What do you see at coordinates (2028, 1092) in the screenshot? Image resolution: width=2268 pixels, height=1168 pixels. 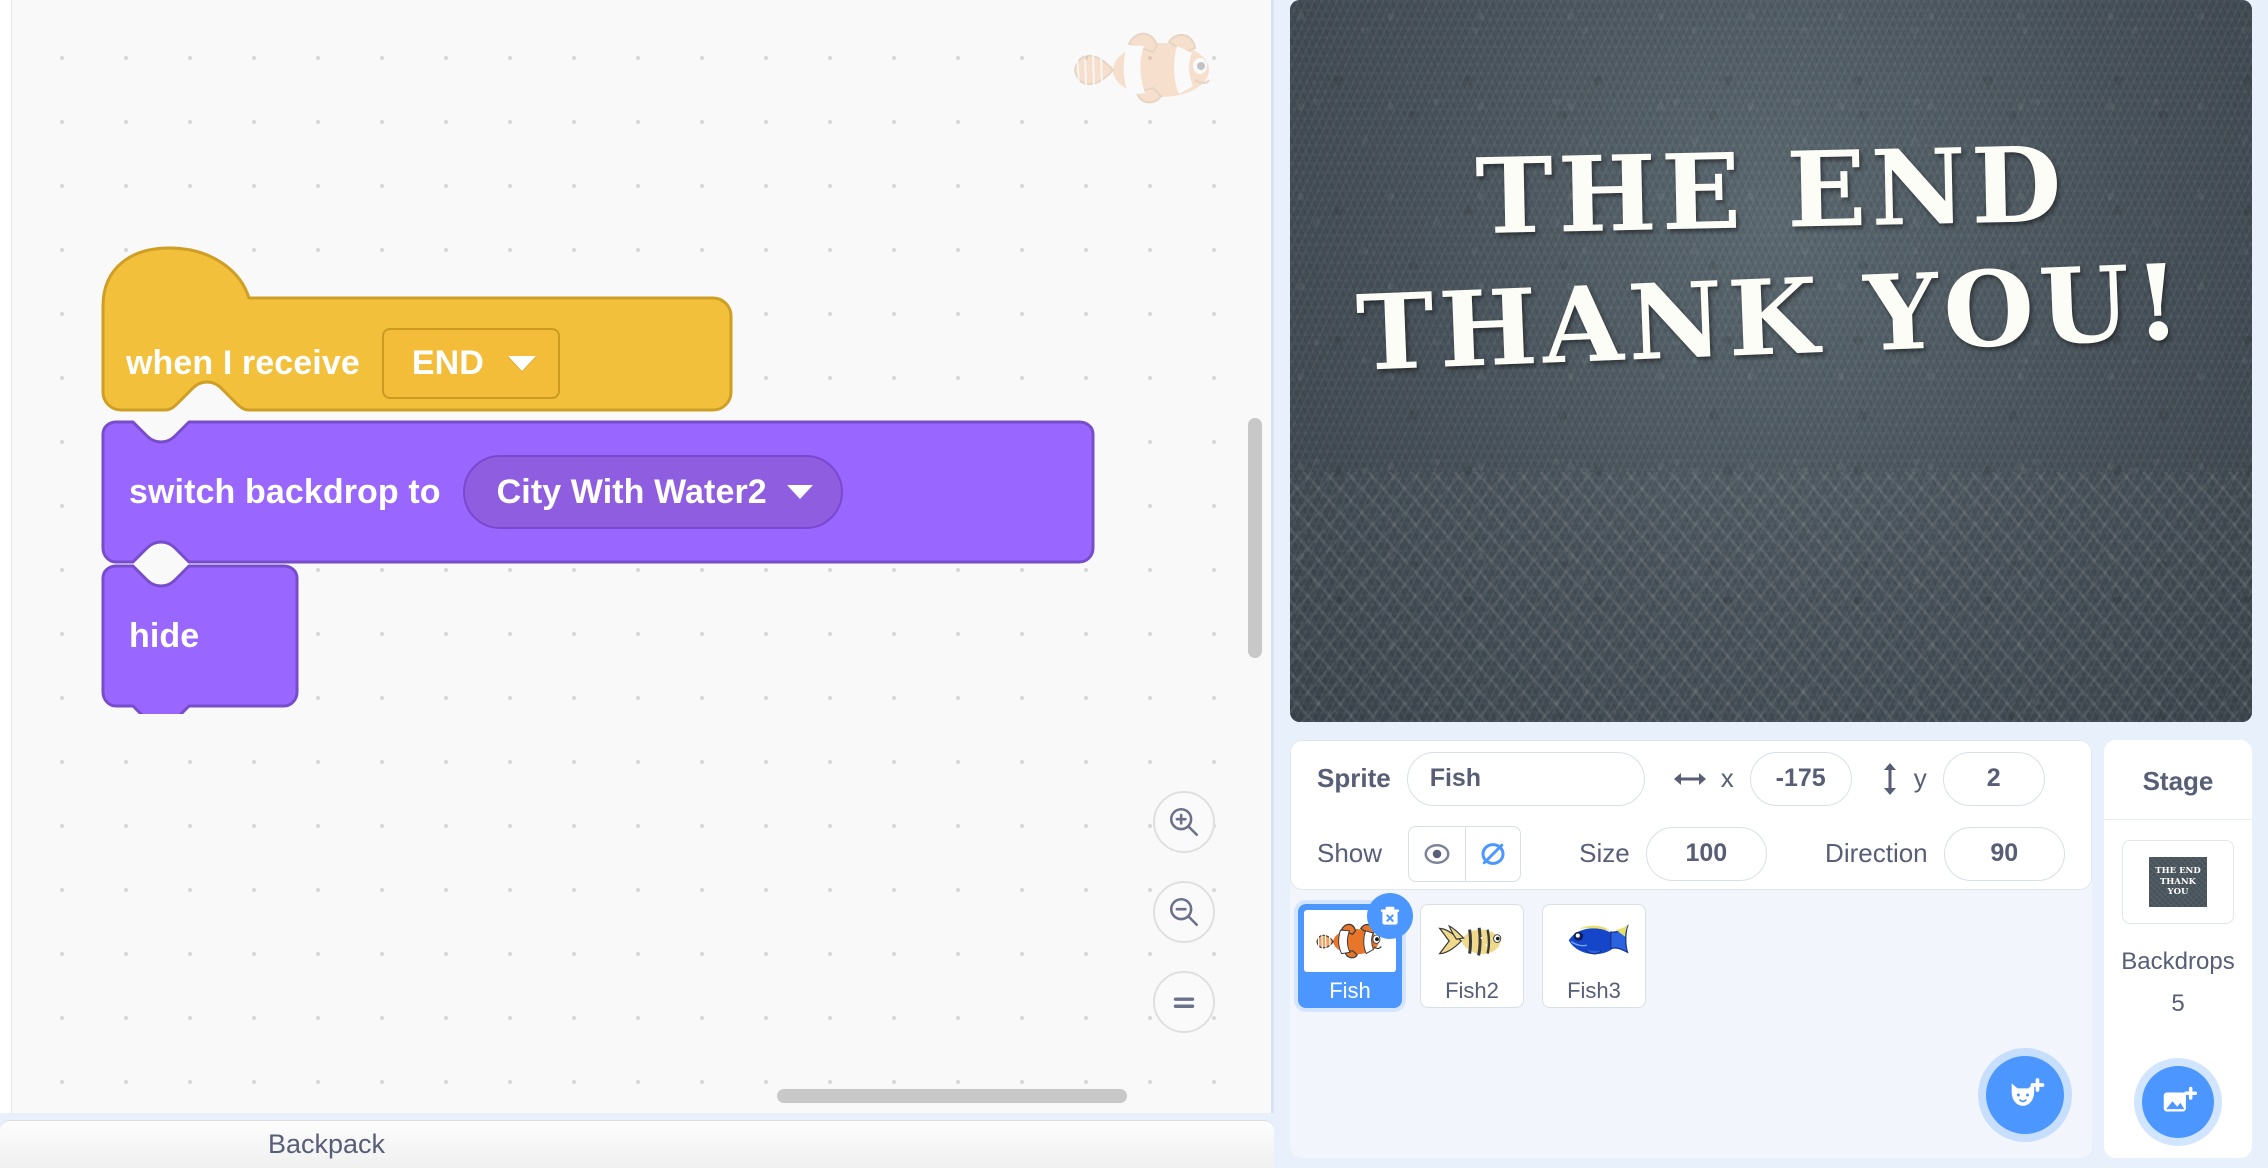 I see `add-sprite-cat-icon` at bounding box center [2028, 1092].